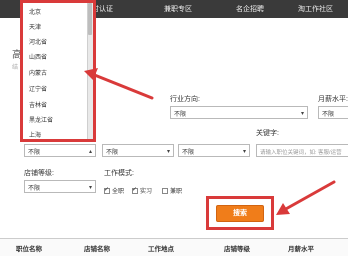  Describe the element at coordinates (306, 197) in the screenshot. I see `arrow-to-search-icon` at that location.